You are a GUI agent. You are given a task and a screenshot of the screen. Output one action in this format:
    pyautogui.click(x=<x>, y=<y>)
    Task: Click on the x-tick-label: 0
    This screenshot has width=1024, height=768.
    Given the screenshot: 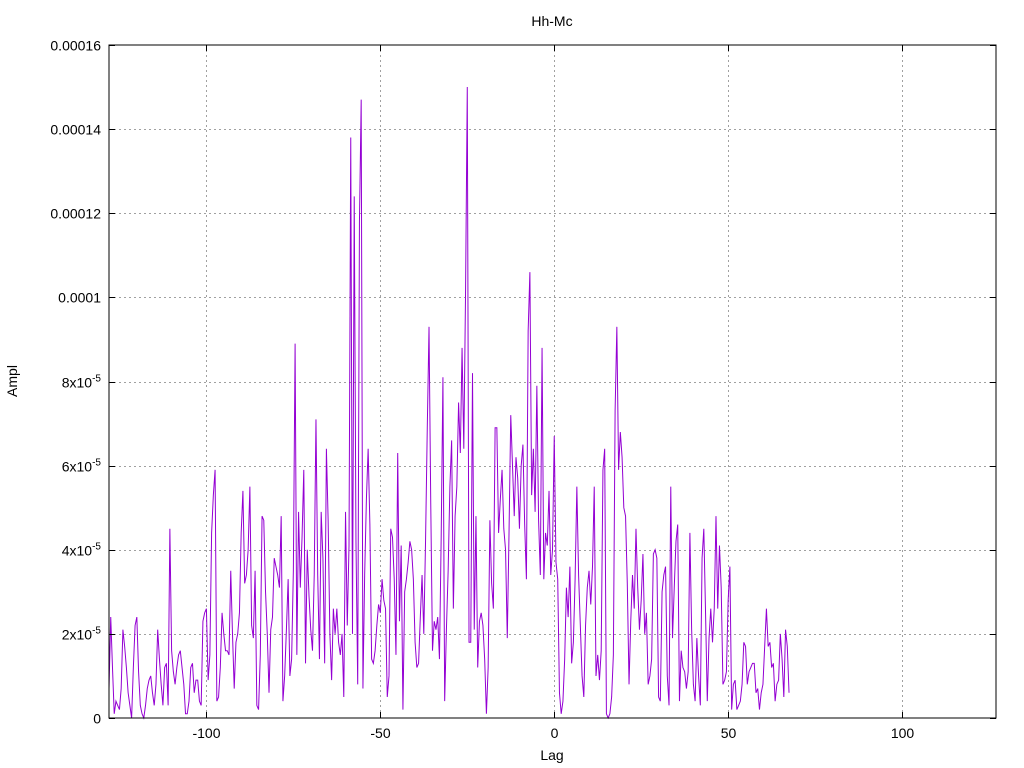 What is the action you would take?
    pyautogui.click(x=555, y=733)
    